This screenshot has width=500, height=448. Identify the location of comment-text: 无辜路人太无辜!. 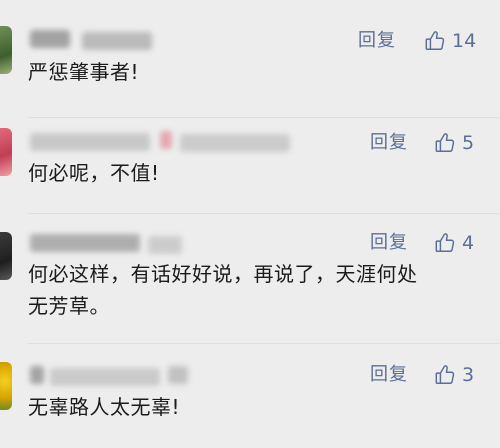
(104, 407).